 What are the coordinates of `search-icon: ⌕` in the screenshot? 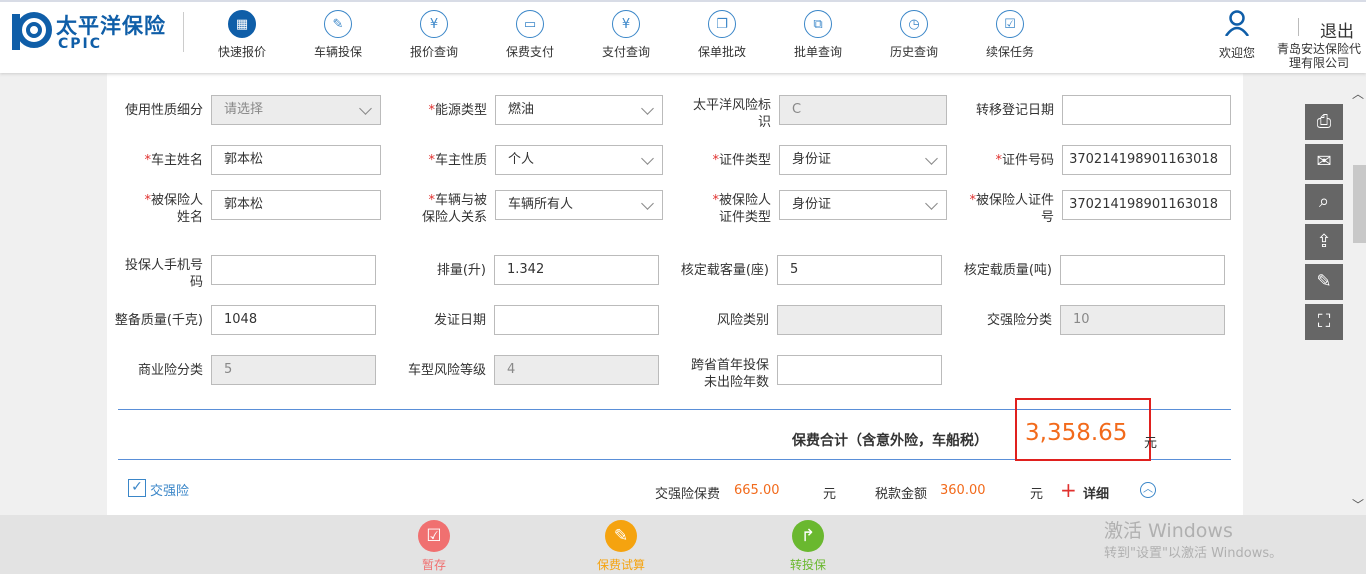 It's located at (1324, 202).